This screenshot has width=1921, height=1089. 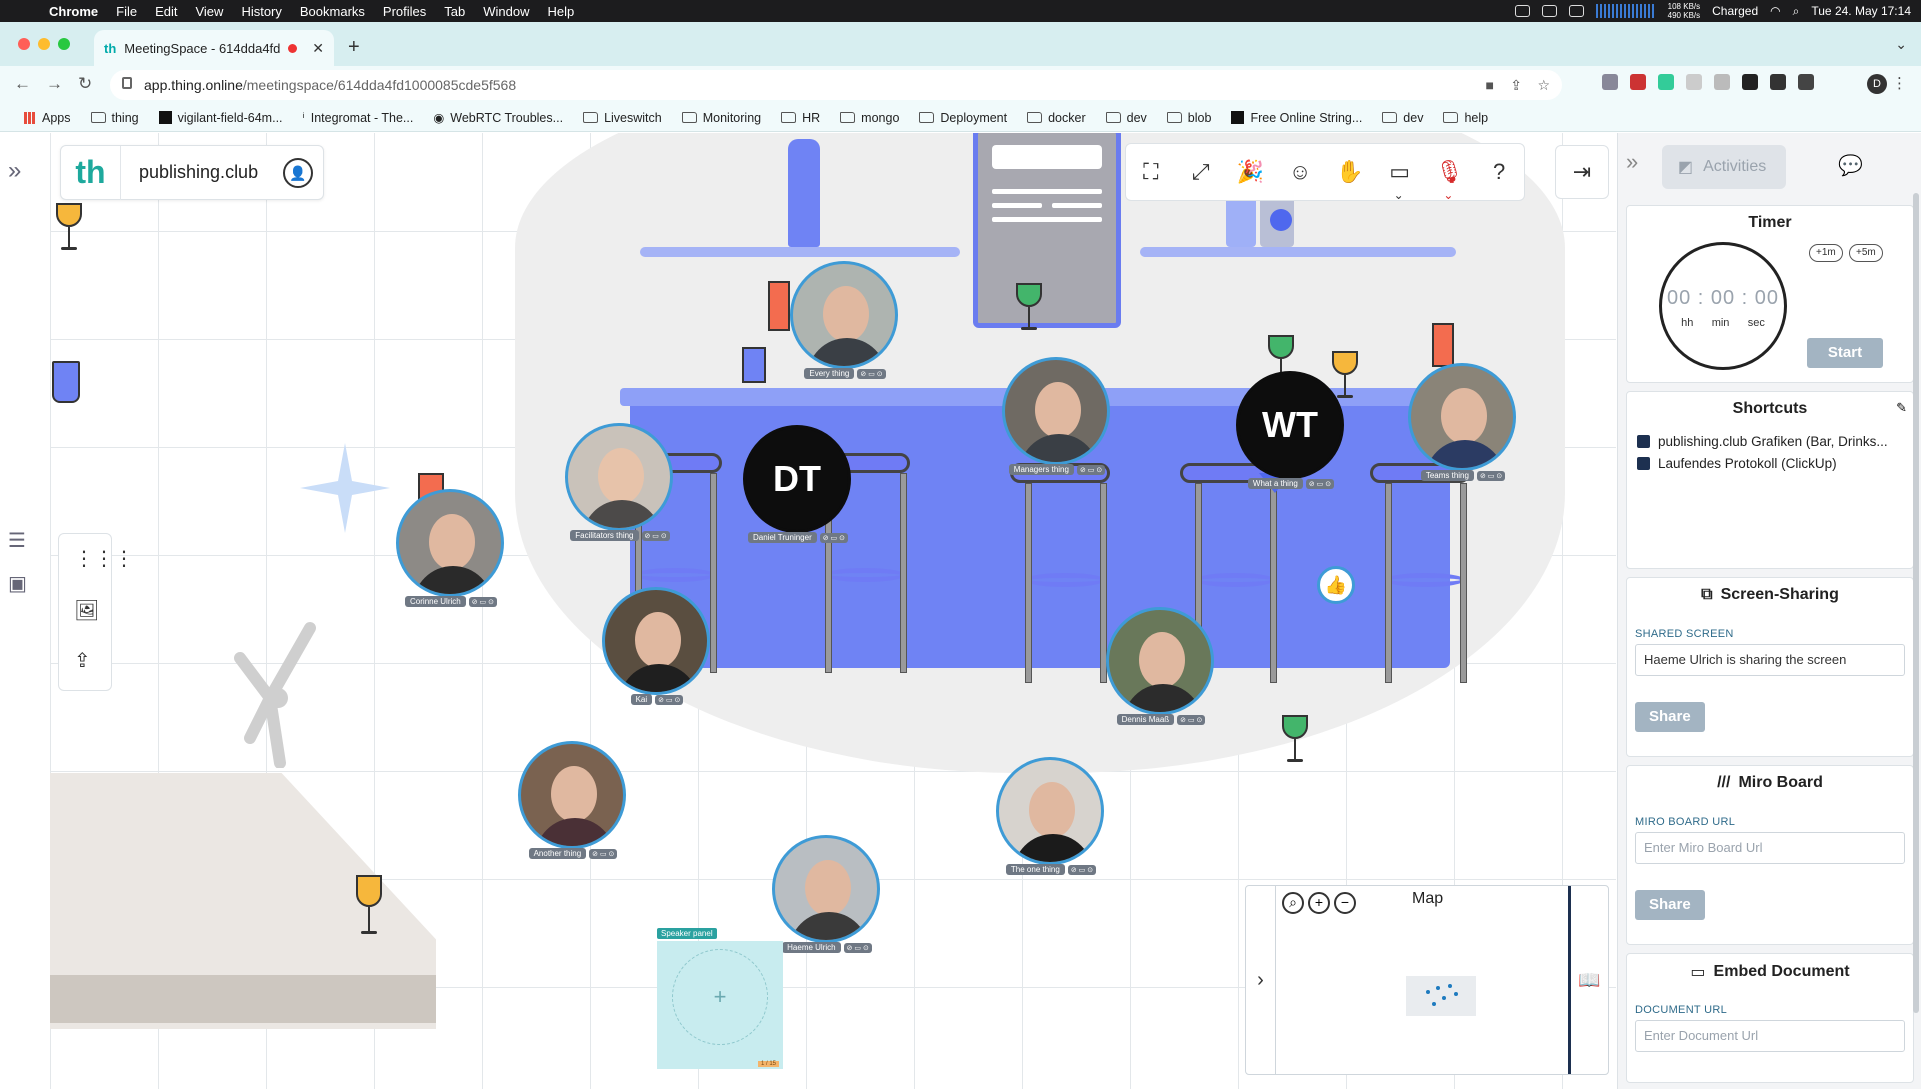 I want to click on bookmark-folder: Deployment, so click(x=963, y=118).